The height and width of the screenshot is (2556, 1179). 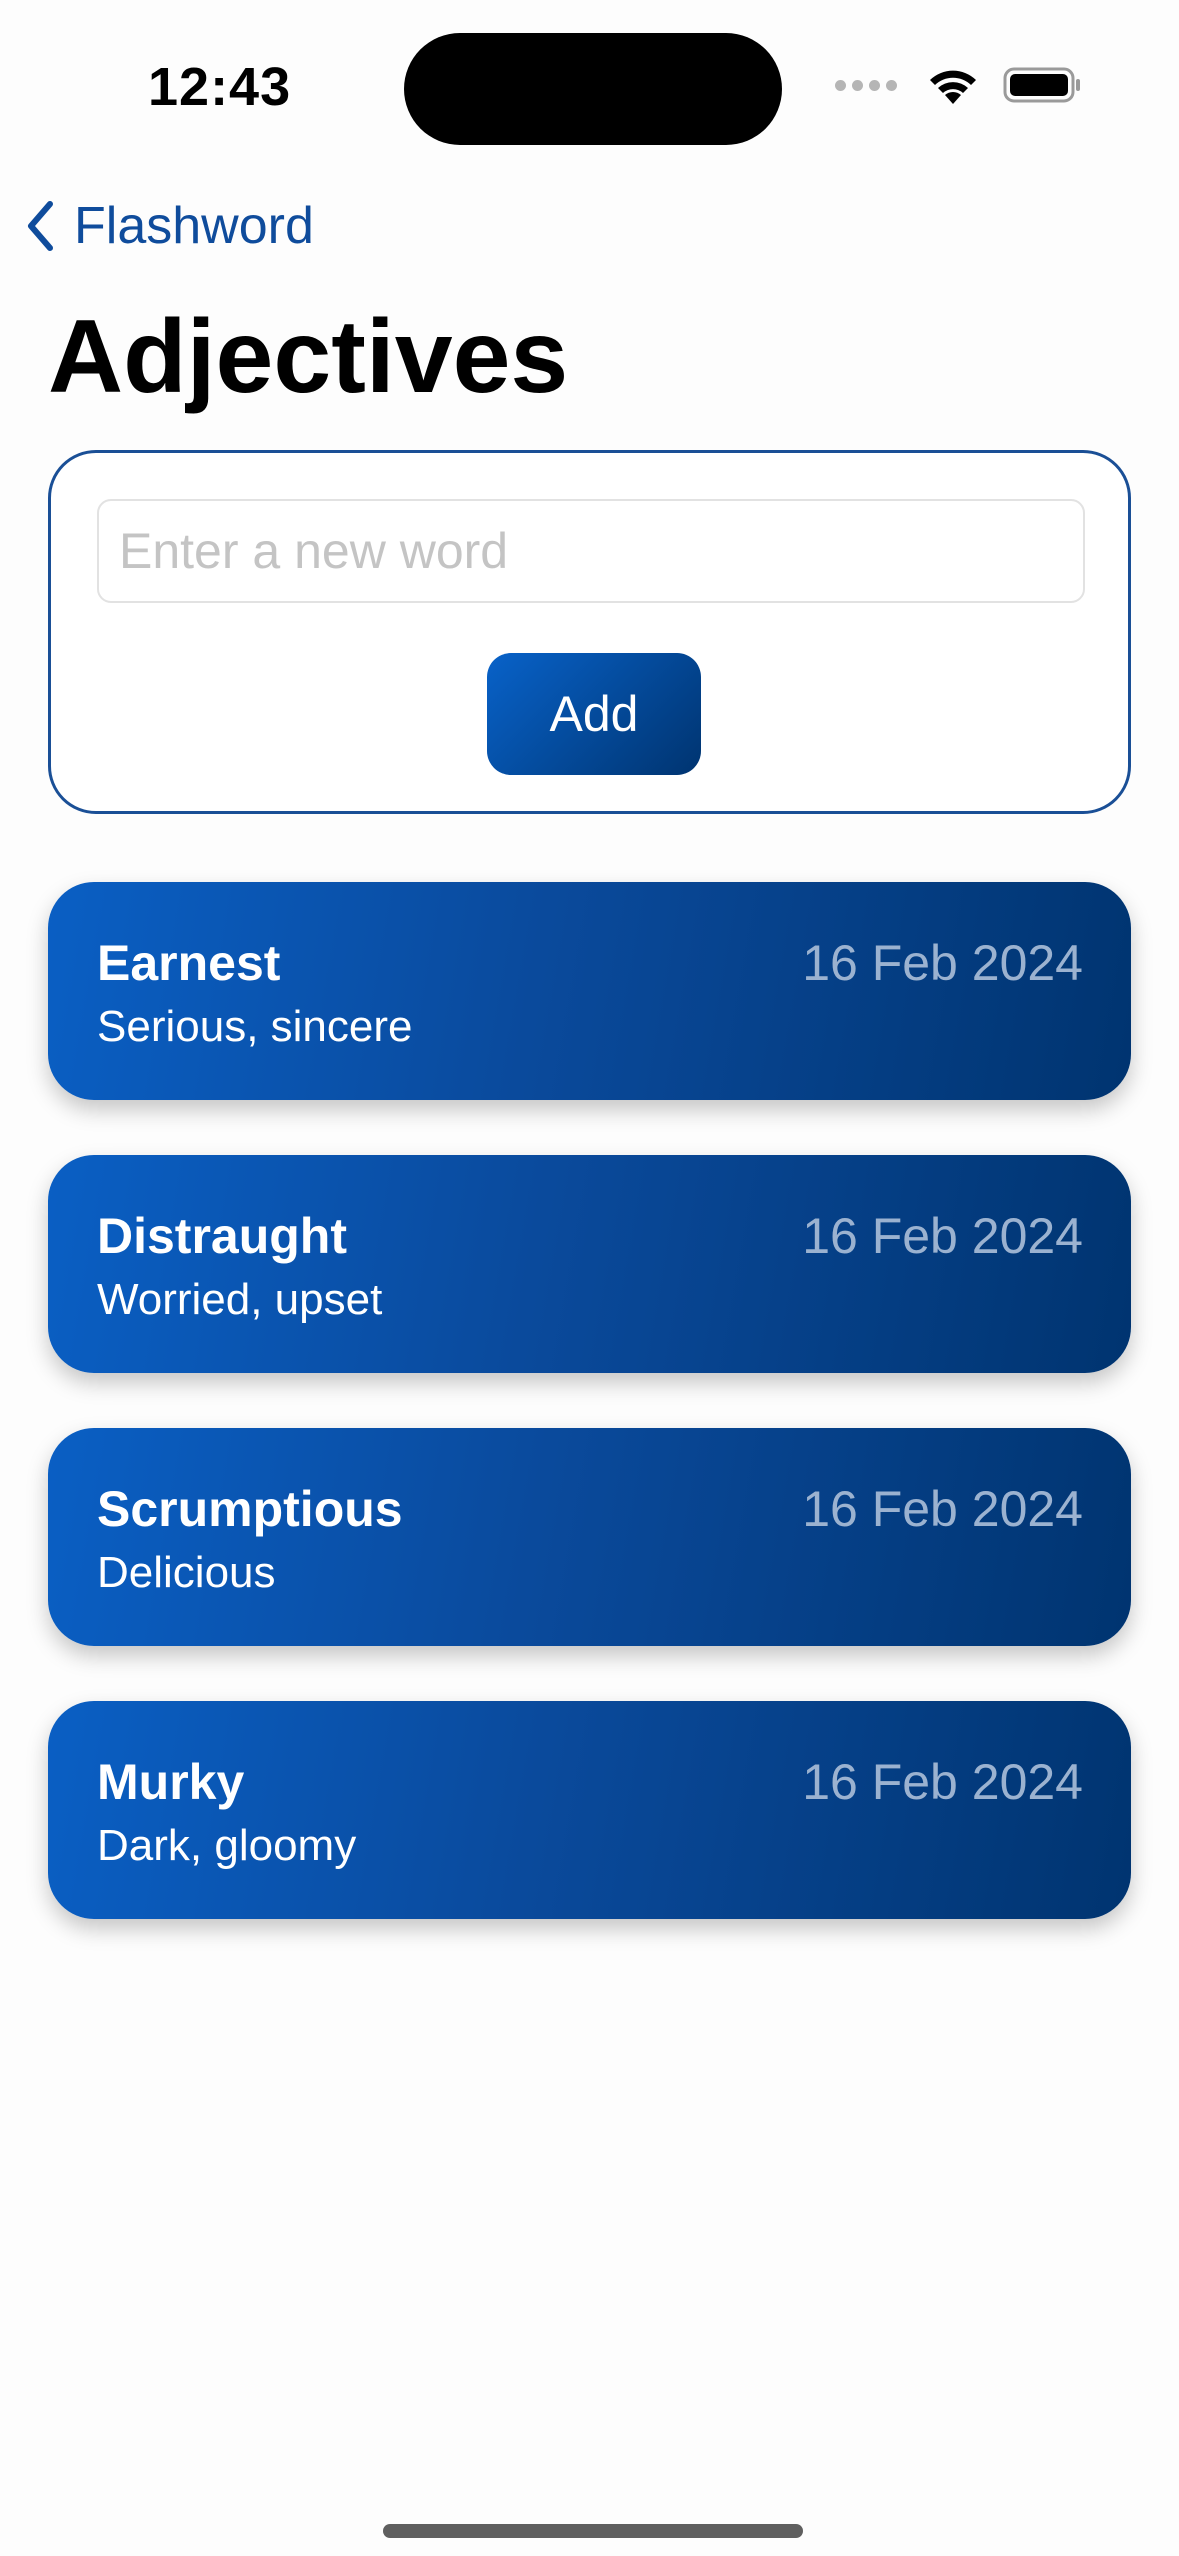 I want to click on word-card: Murky Dark, gloomy 16 Feb 2024, so click(x=589, y=1810).